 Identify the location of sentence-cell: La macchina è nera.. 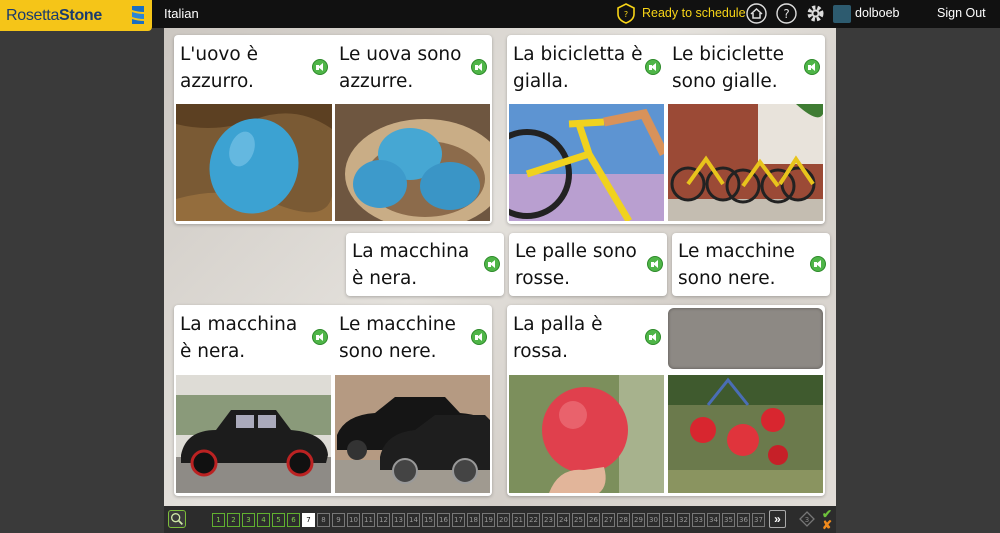
(253, 400).